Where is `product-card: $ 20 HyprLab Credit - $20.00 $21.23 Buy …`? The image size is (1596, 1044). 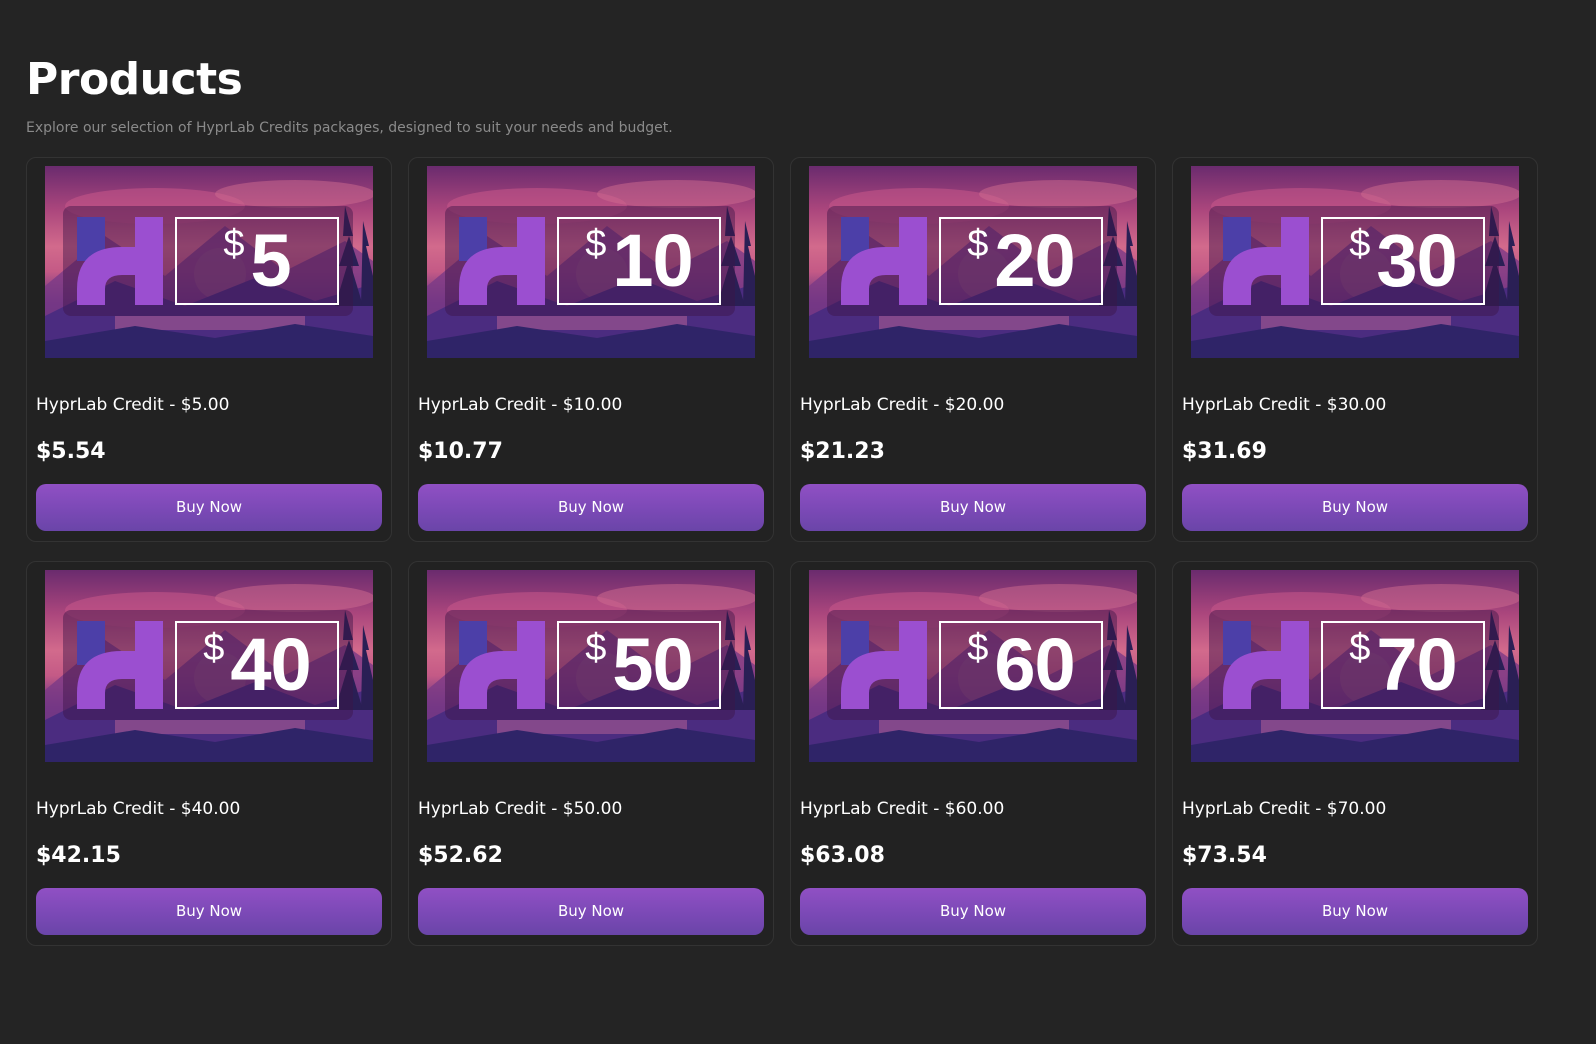 product-card: $ 20 HyprLab Credit - $20.00 $21.23 Buy … is located at coordinates (973, 349).